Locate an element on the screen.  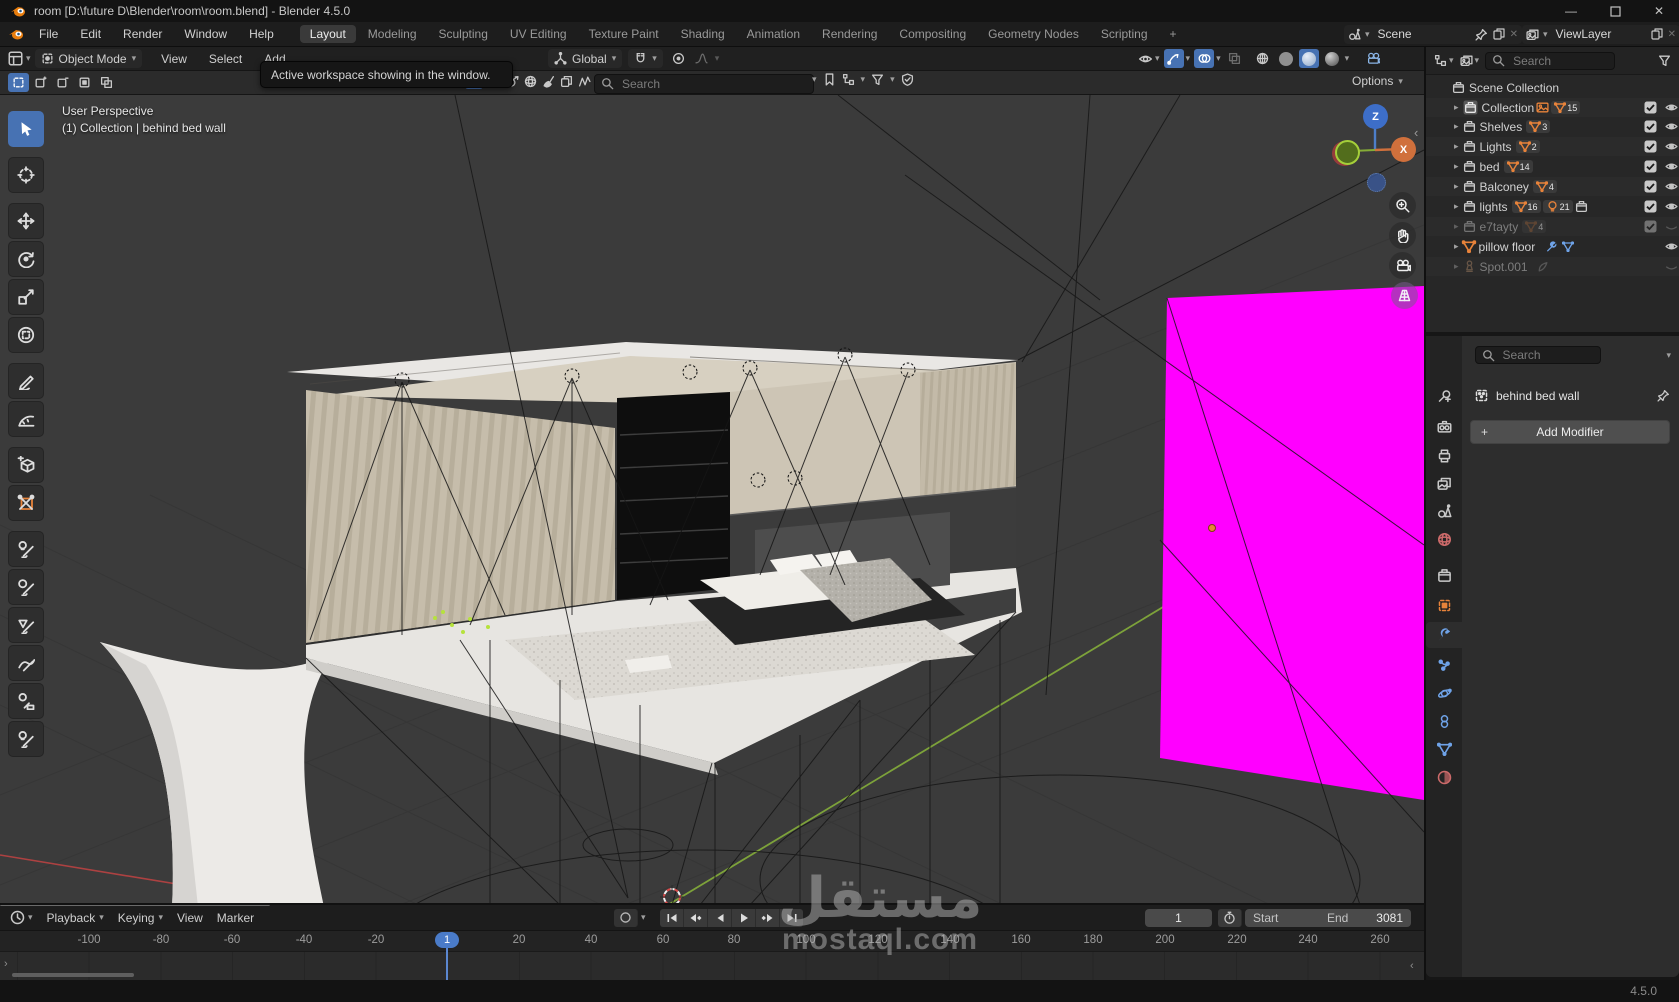
timeline-expand-arrow: › is located at coordinates (6, 964).